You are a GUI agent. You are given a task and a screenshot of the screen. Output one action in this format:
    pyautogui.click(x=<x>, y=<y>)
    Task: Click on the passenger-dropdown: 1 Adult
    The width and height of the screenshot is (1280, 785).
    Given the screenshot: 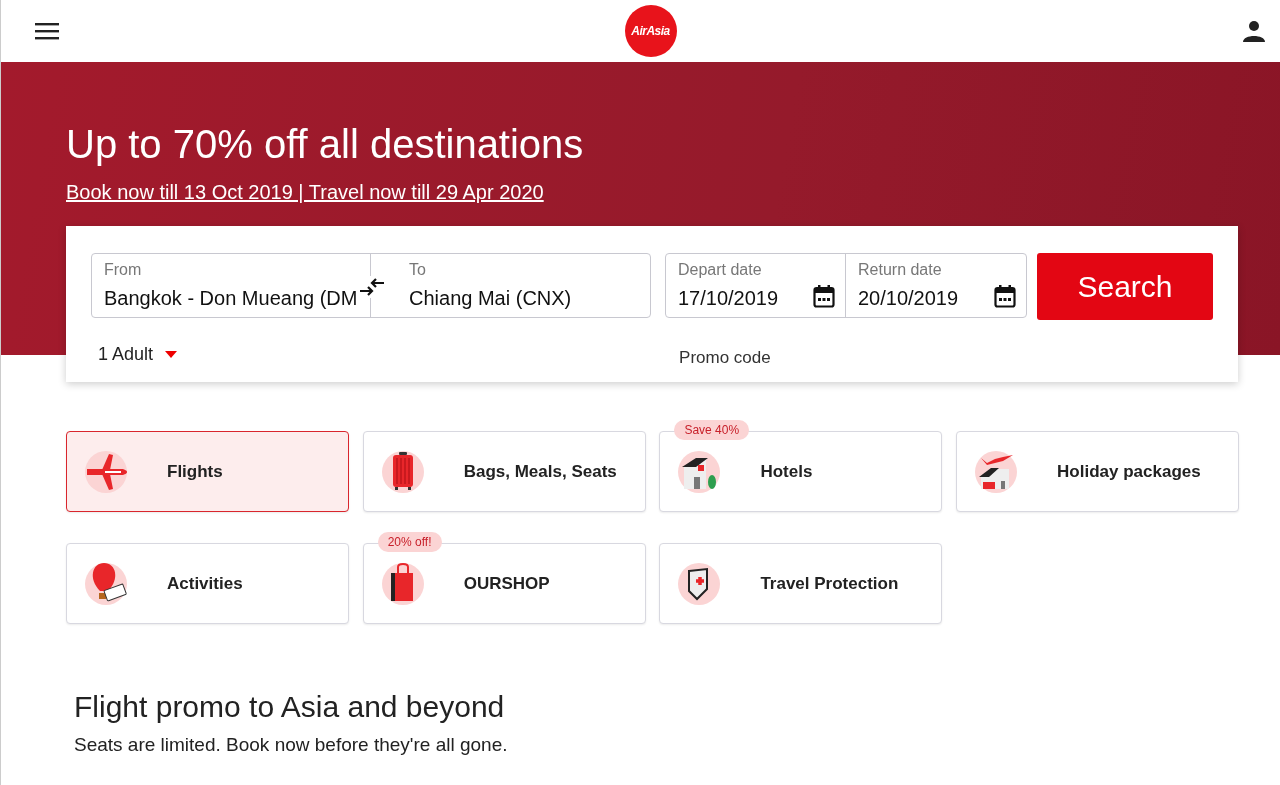 What is the action you would take?
    pyautogui.click(x=138, y=354)
    